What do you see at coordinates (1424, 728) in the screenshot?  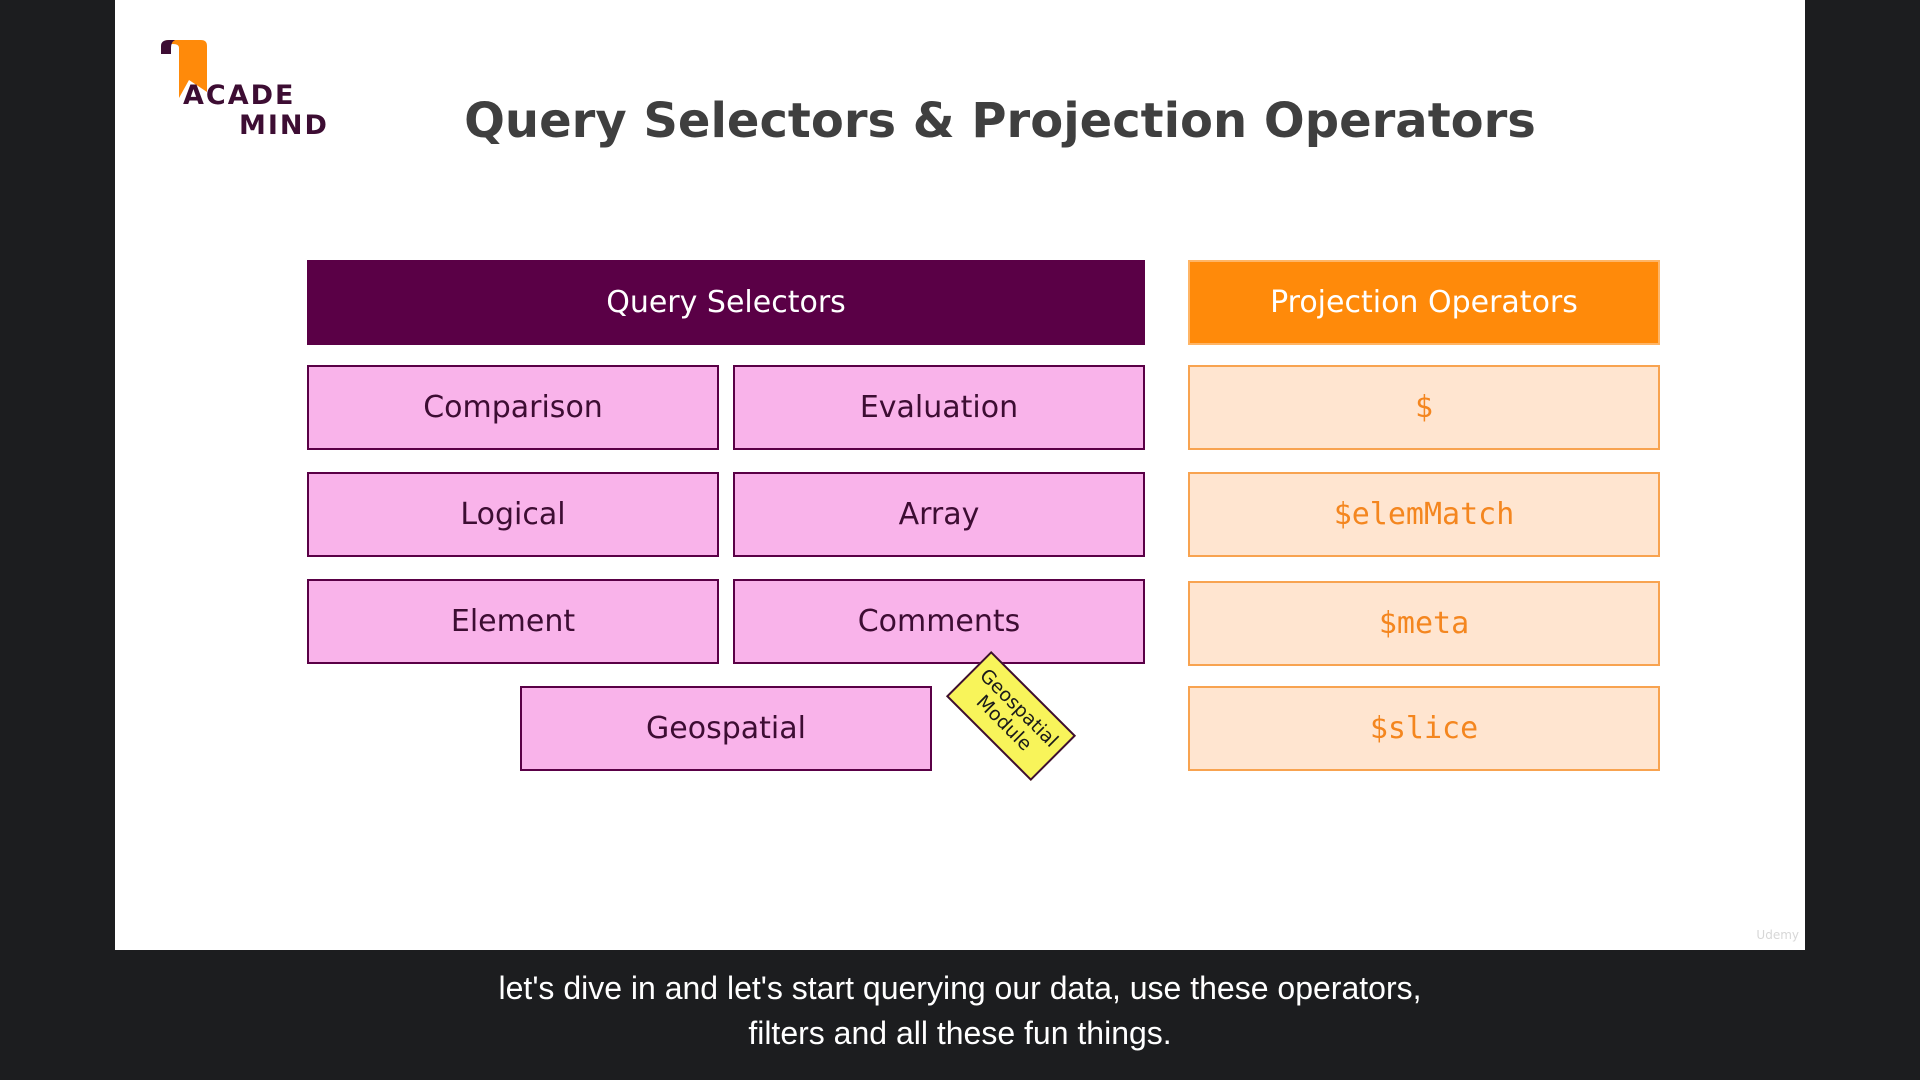 I see `operator-slice: $slice` at bounding box center [1424, 728].